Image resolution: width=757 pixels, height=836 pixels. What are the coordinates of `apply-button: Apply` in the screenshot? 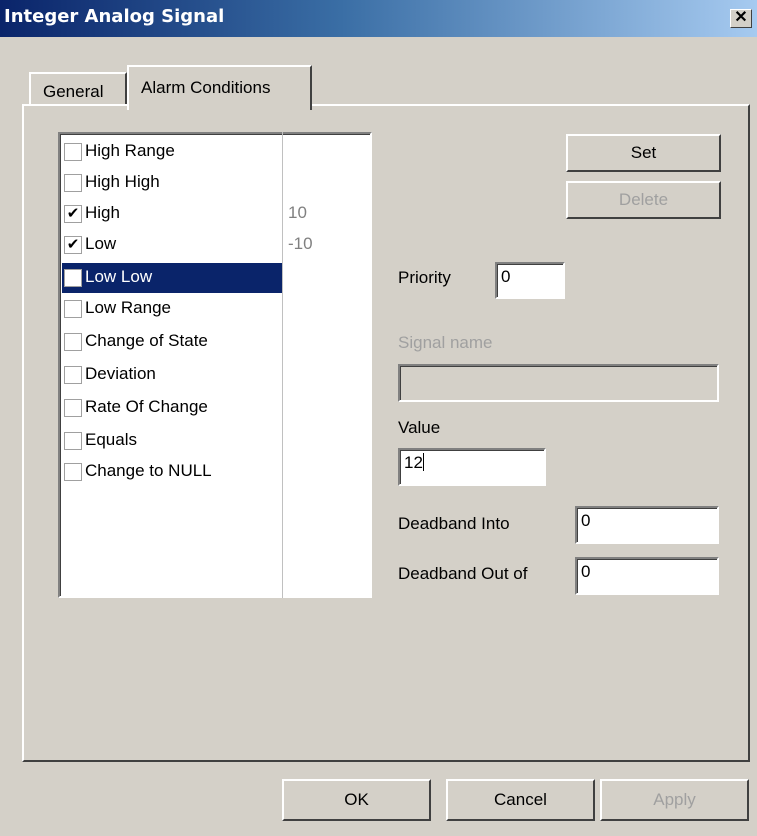 It's located at (674, 800).